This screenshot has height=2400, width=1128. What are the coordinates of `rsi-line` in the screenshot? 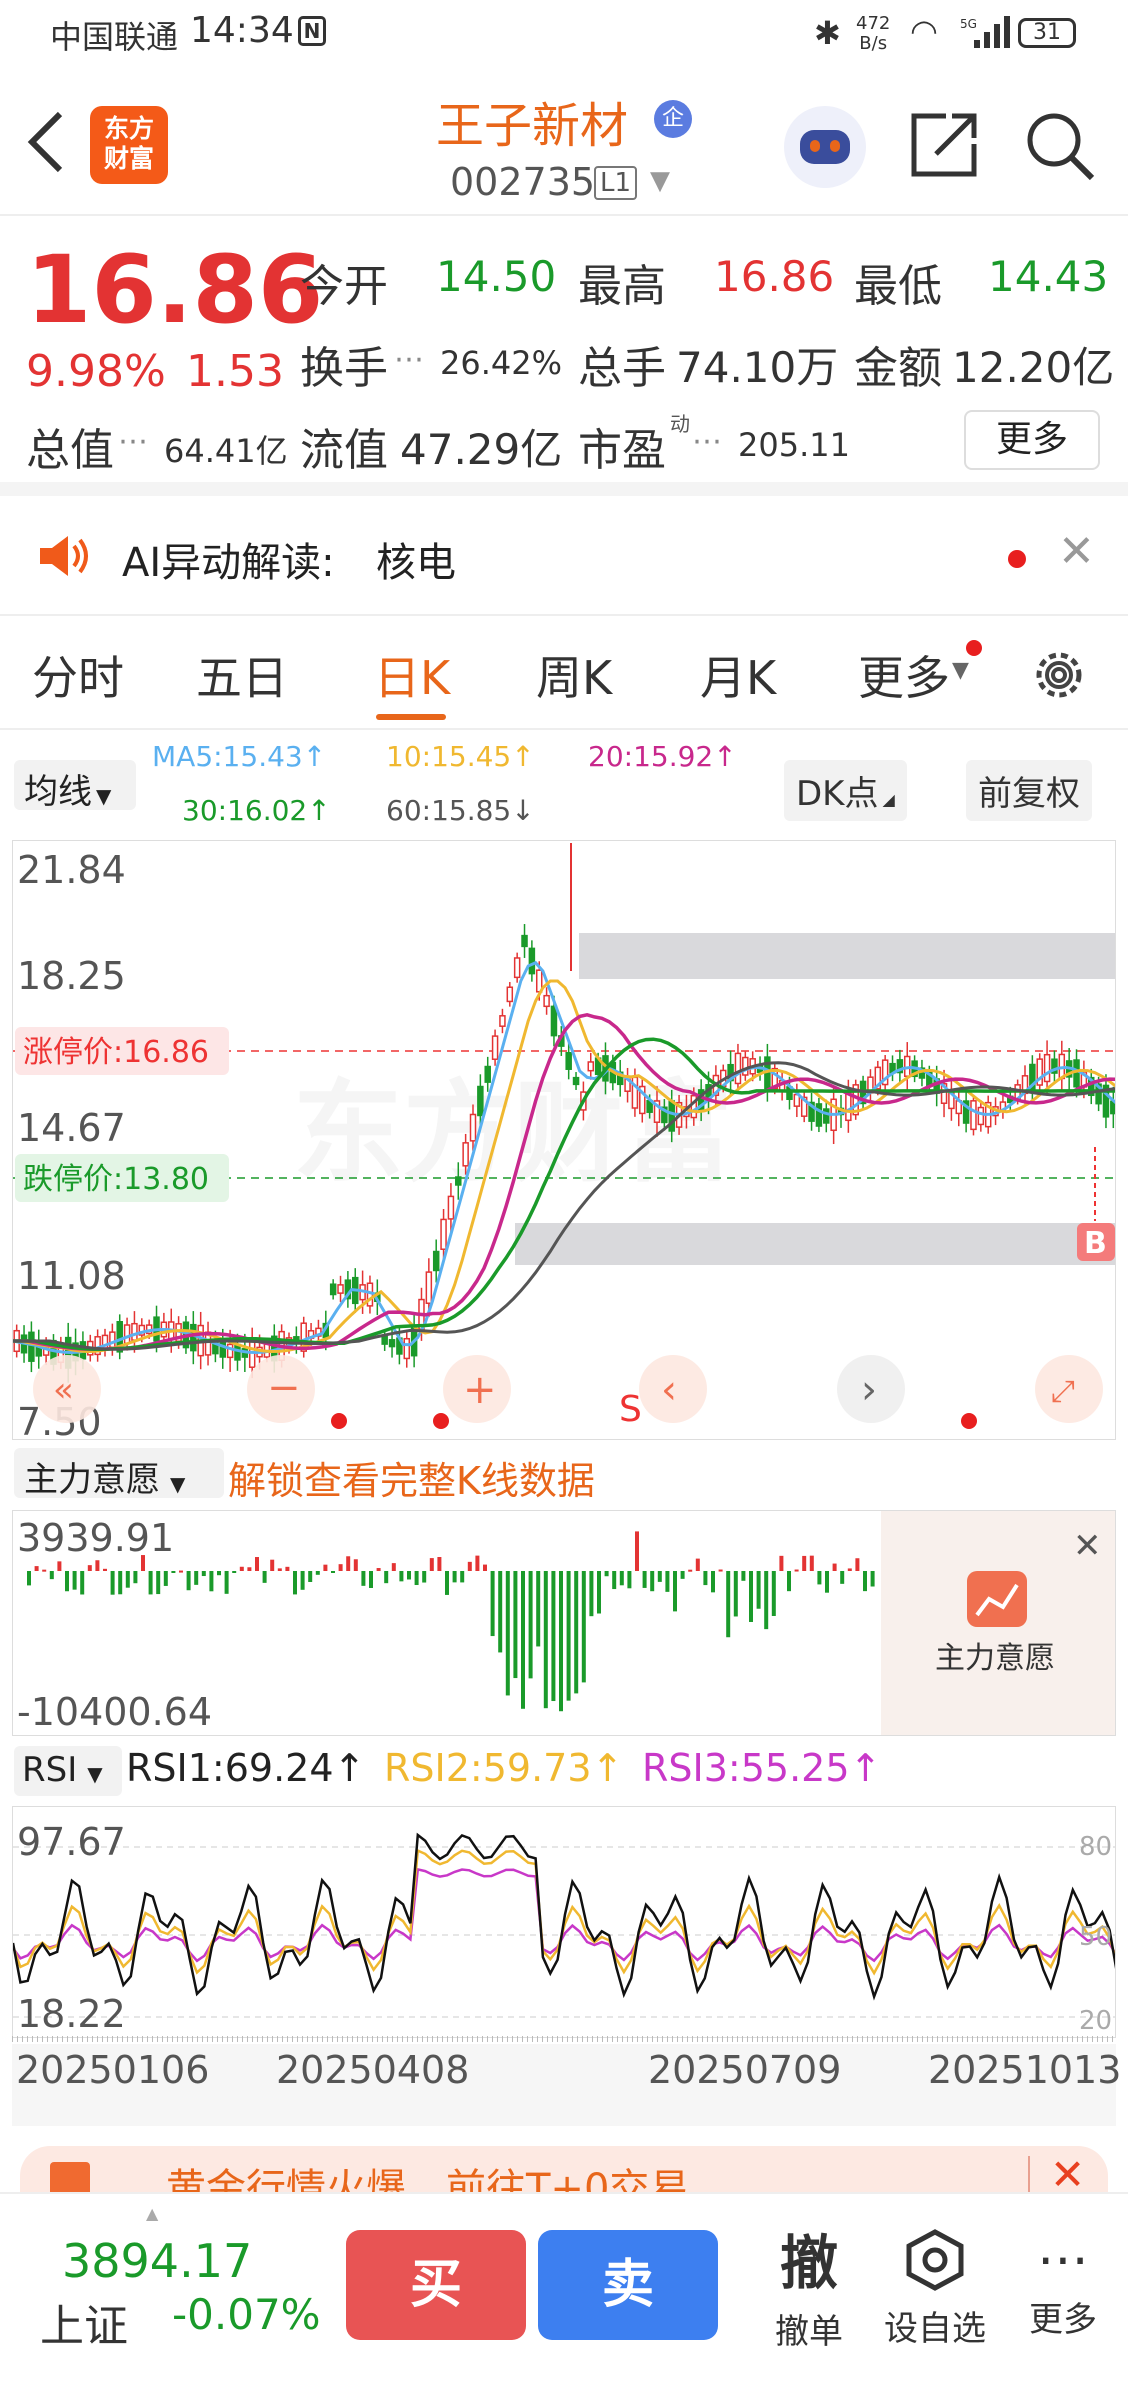 It's located at (564, 1916).